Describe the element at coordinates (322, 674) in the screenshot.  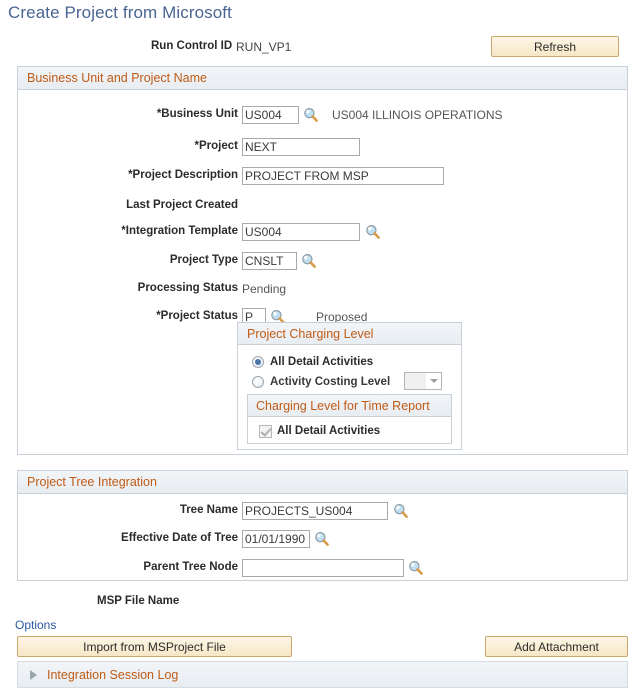
I see `integration-session-log-section: Integration Session Log` at that location.